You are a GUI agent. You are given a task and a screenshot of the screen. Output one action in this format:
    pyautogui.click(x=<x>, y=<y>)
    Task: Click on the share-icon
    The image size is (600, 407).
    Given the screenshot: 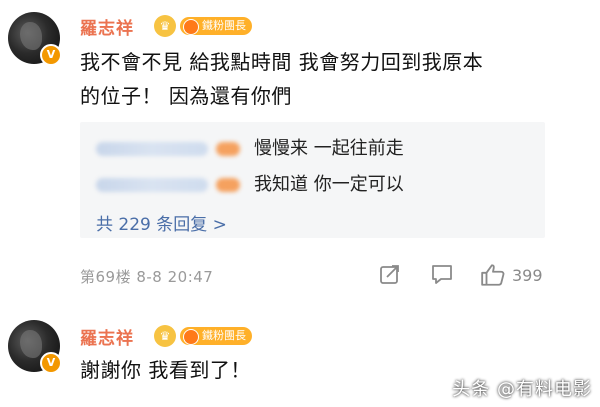 What is the action you would take?
    pyautogui.click(x=389, y=274)
    